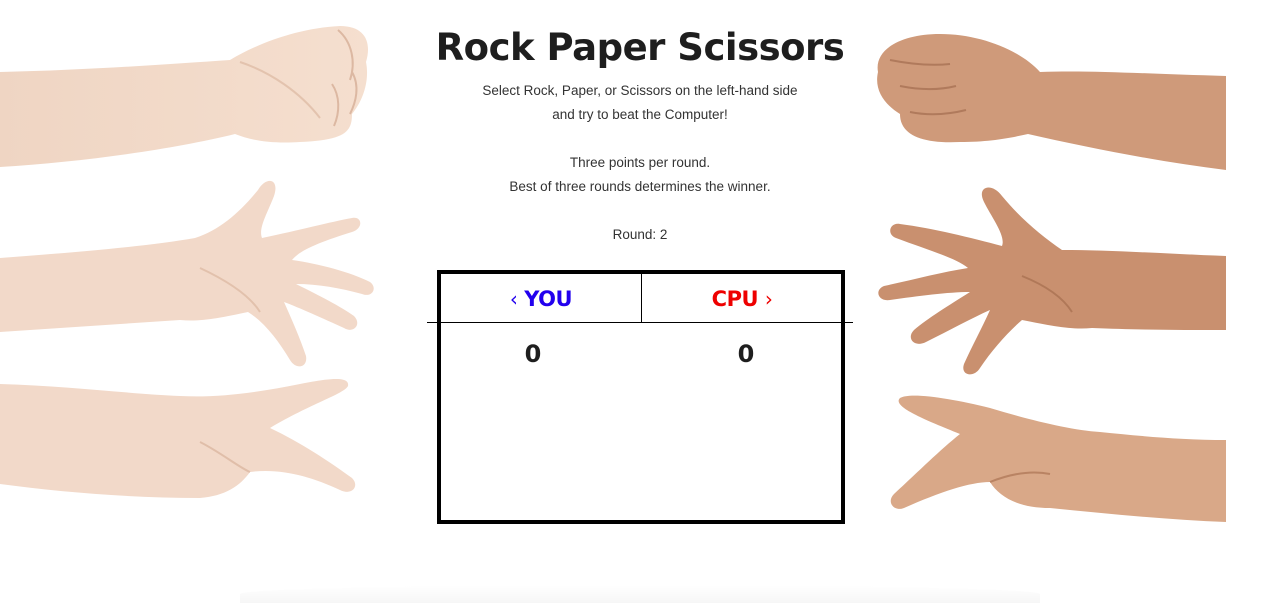 This screenshot has width=1280, height=603. I want to click on you-column-label: ‹ YOU, so click(541, 298).